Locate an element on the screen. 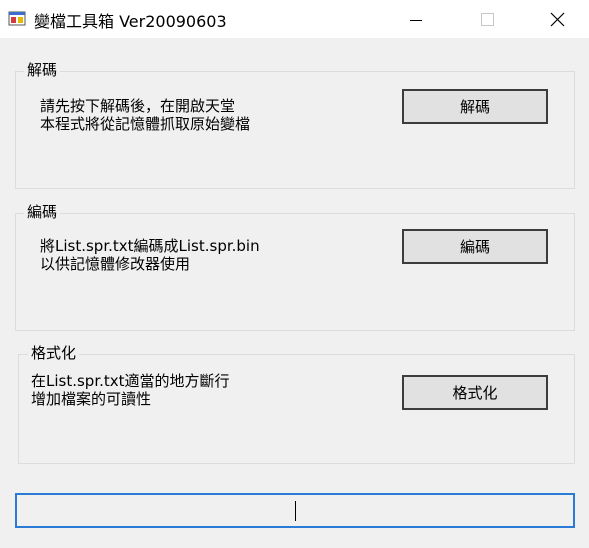 This screenshot has height=548, width=589. format-description-line-1: 在List.spr.txt適當的地方斷行 is located at coordinates (130, 381).